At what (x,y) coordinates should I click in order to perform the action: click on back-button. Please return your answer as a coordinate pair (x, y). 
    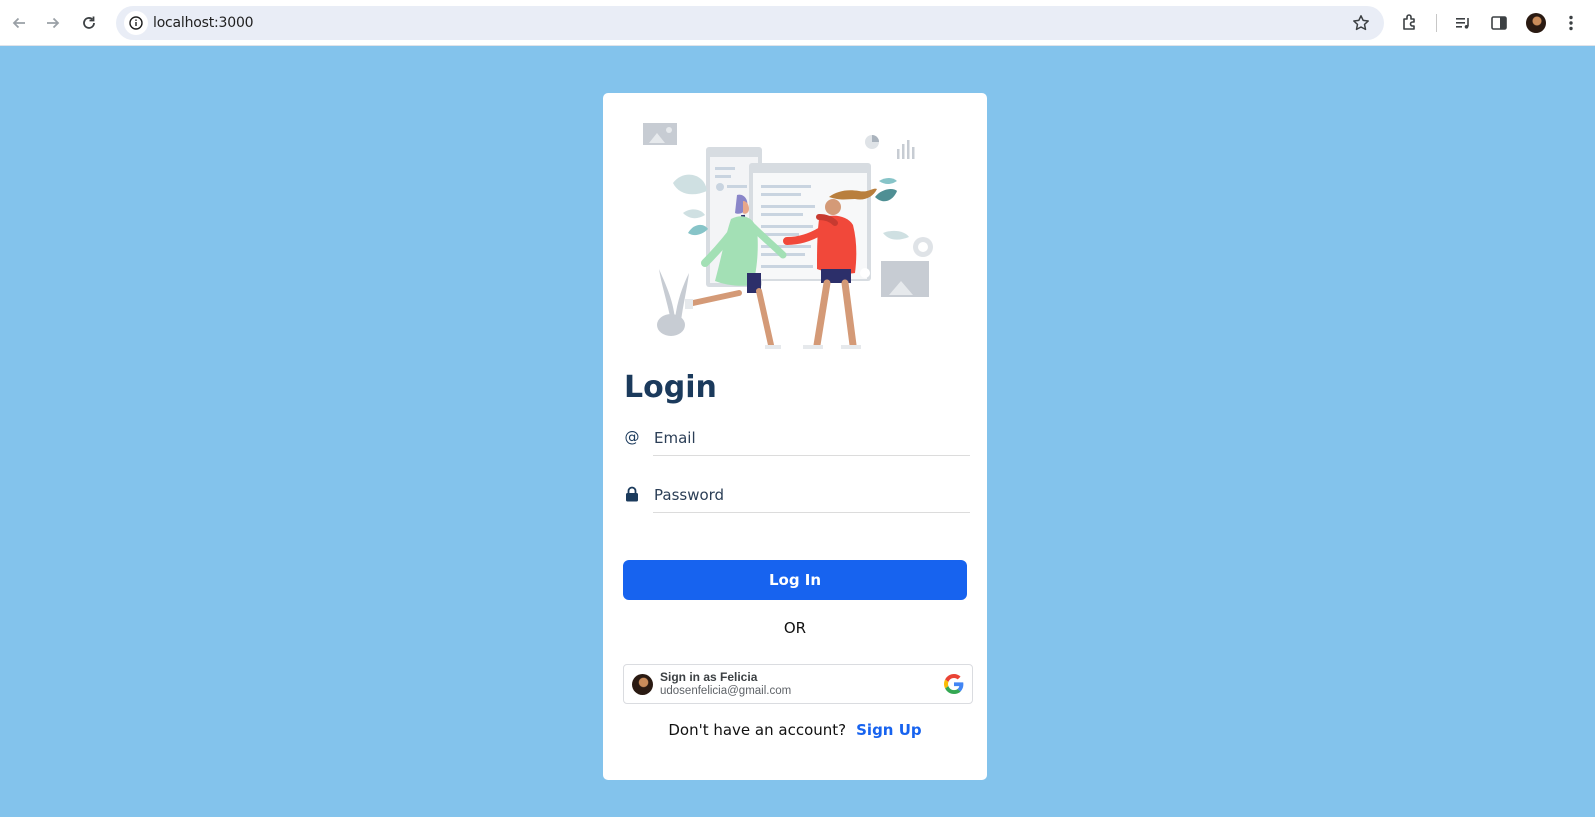
    Looking at the image, I should click on (19, 23).